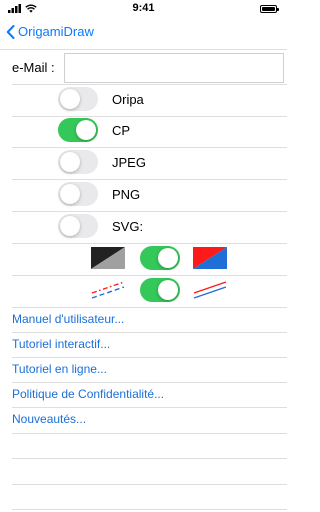  Describe the element at coordinates (128, 99) in the screenshot. I see `oripa-label: Oripa` at that location.